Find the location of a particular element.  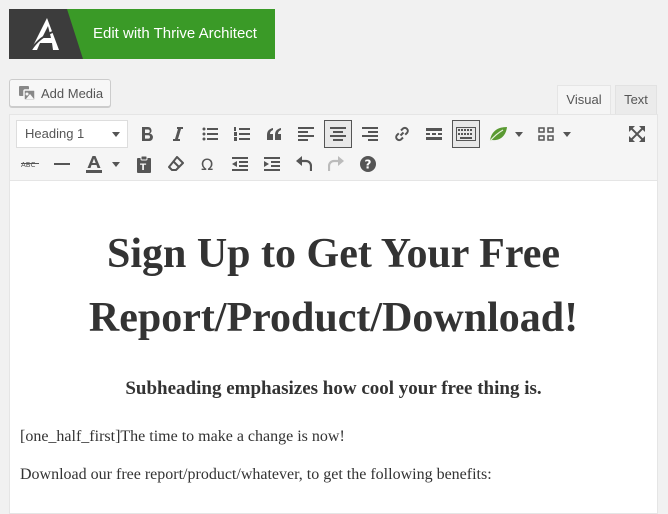

align-center-icon is located at coordinates (338, 134).